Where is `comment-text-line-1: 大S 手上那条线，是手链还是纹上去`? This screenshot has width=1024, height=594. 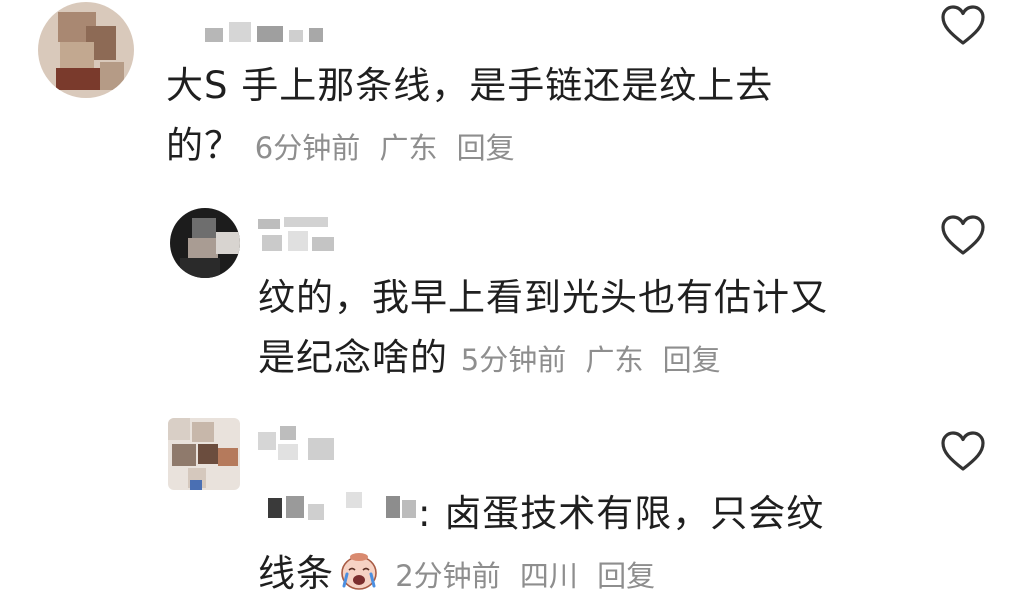
comment-text-line-1: 大S 手上那条线，是手链还是纹上去 is located at coordinates (470, 85).